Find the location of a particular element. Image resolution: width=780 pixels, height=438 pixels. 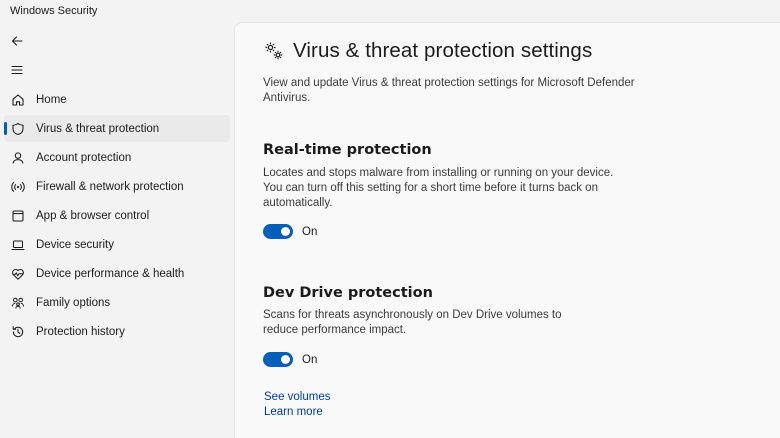

sidebar-item-device-performance-health: Device performance & health is located at coordinates (117, 273).